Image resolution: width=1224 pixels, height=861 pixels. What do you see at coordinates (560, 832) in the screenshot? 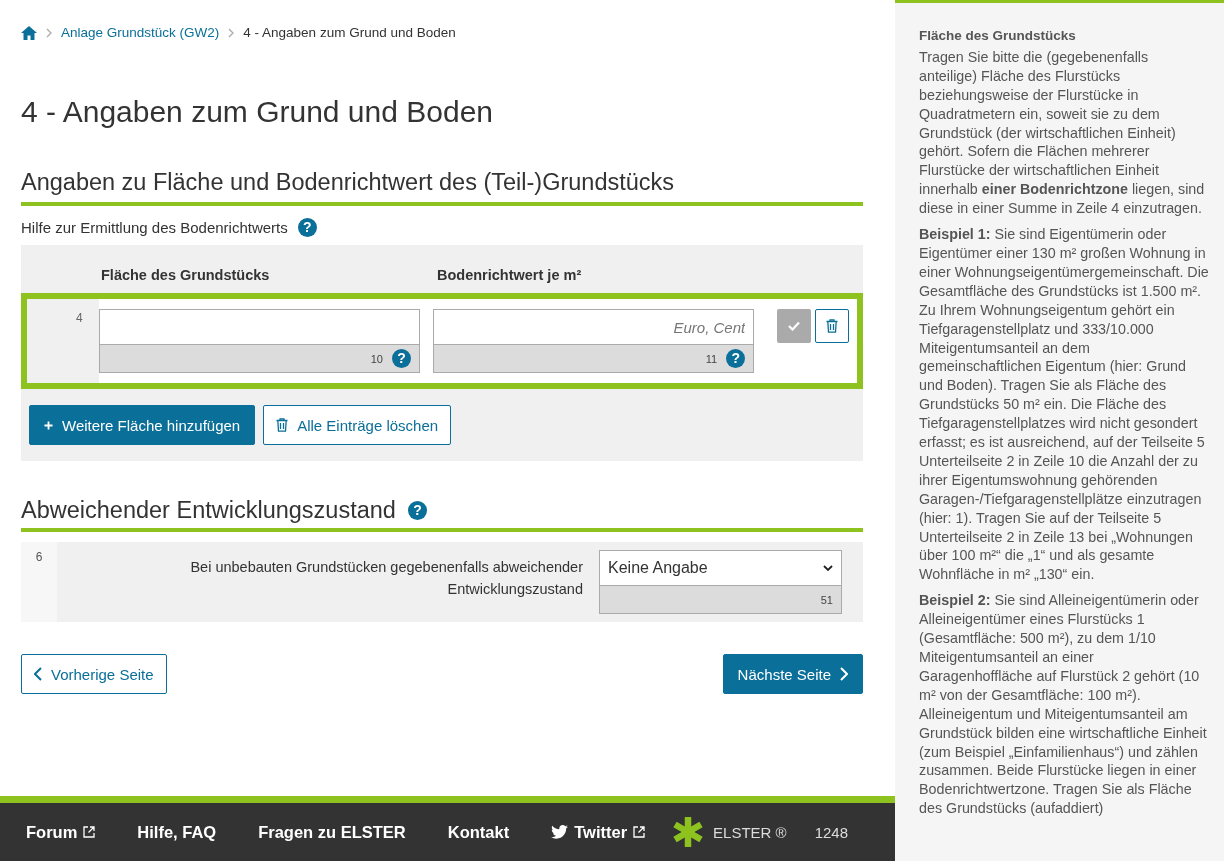
I see `bird-icon` at bounding box center [560, 832].